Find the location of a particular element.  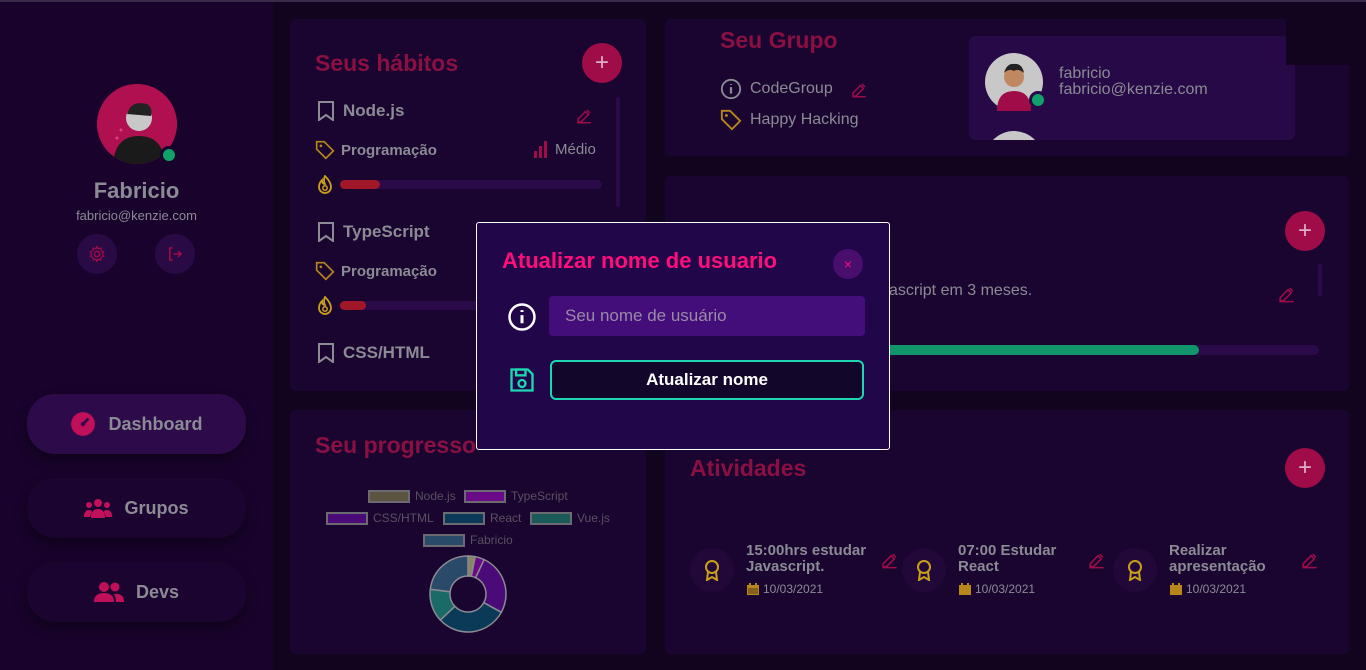

group-member-card: fabricio fabricio@kenzie.com is located at coordinates (1132, 88).